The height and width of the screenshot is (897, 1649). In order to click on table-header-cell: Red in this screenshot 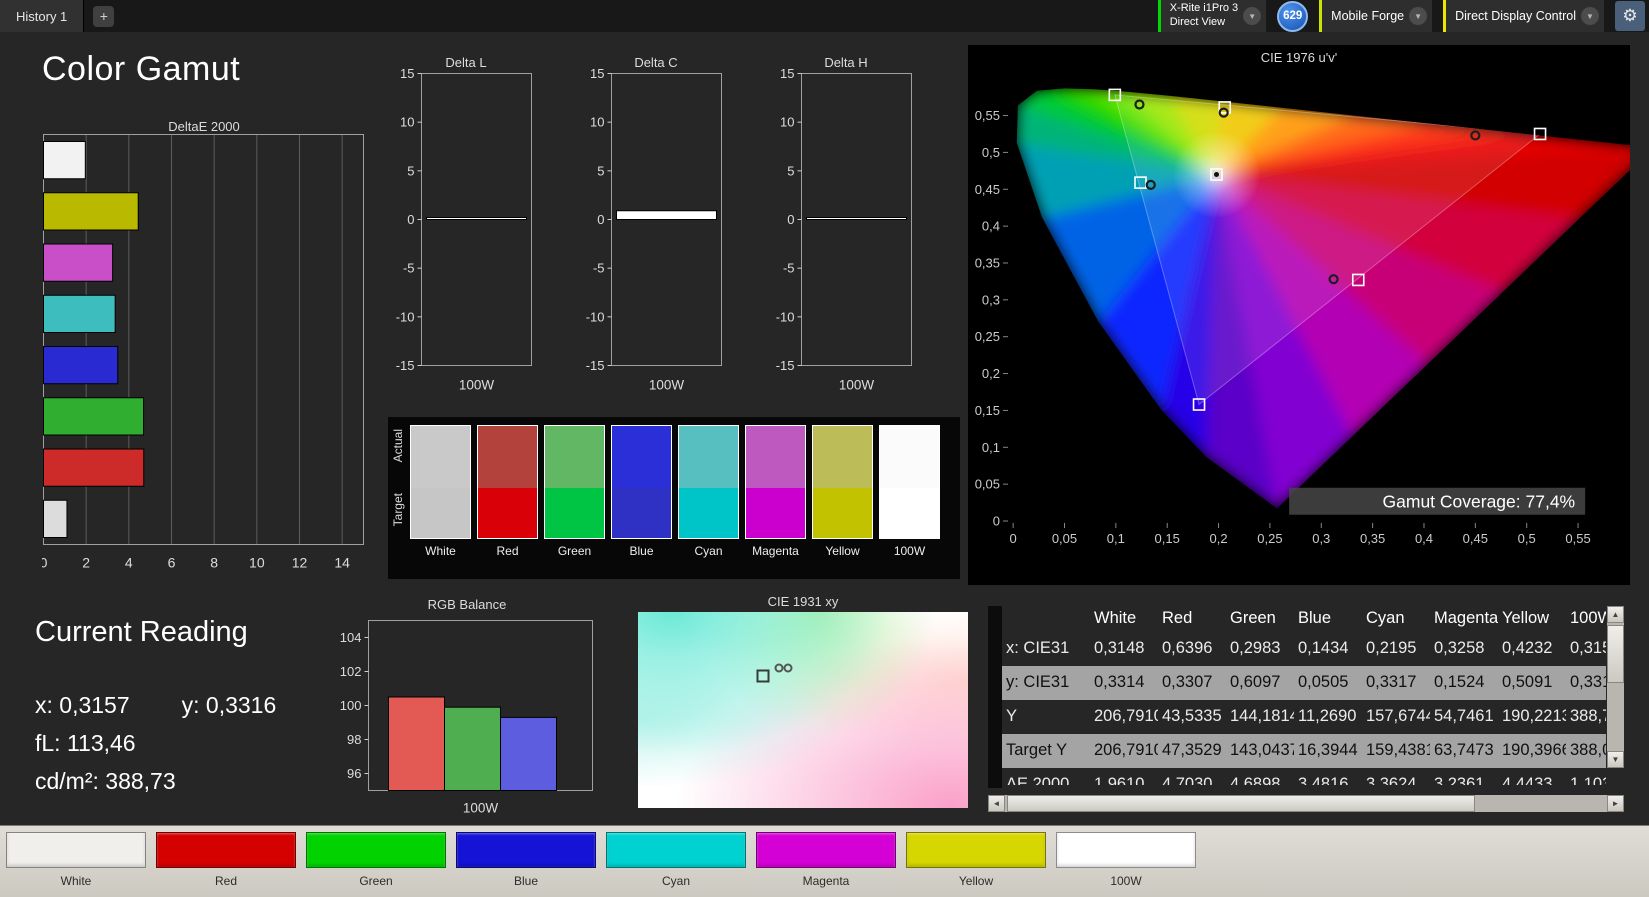, I will do `click(1177, 618)`.